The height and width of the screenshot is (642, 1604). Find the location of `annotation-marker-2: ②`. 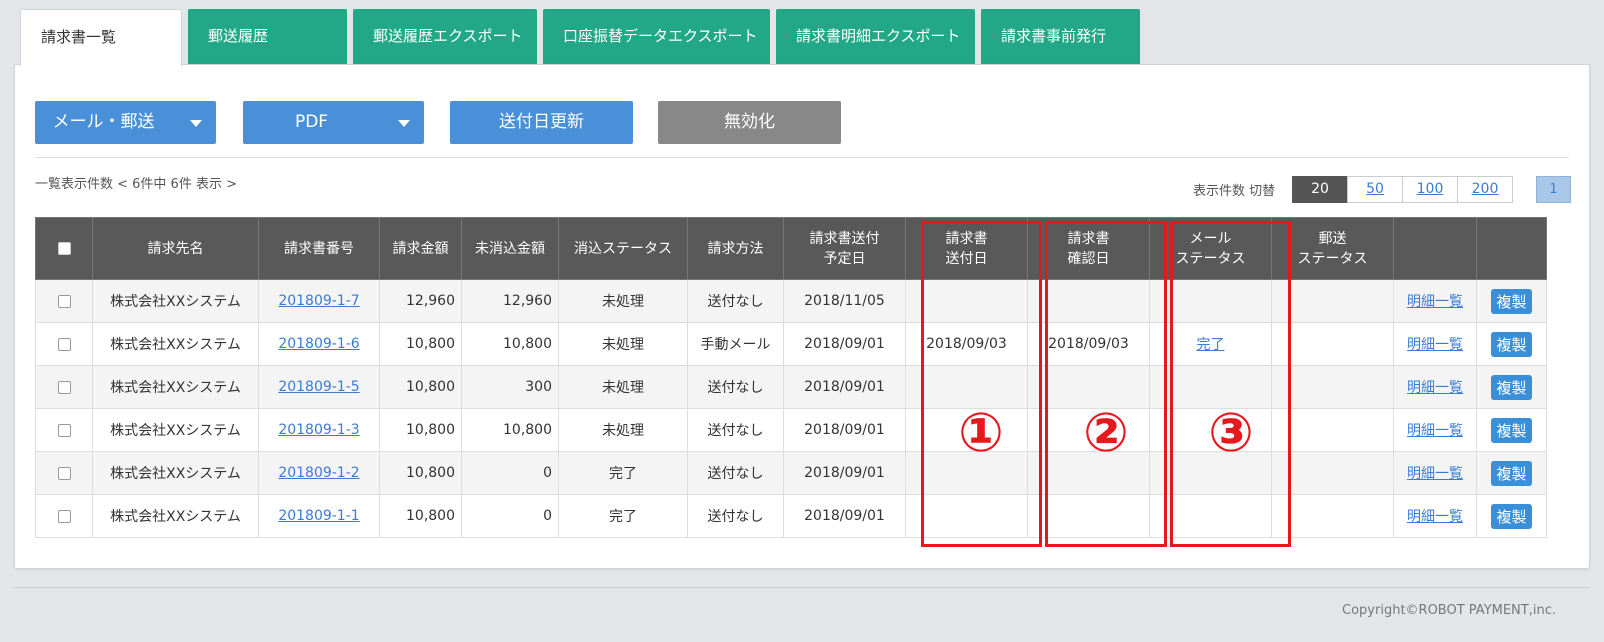

annotation-marker-2: ② is located at coordinates (1106, 432).